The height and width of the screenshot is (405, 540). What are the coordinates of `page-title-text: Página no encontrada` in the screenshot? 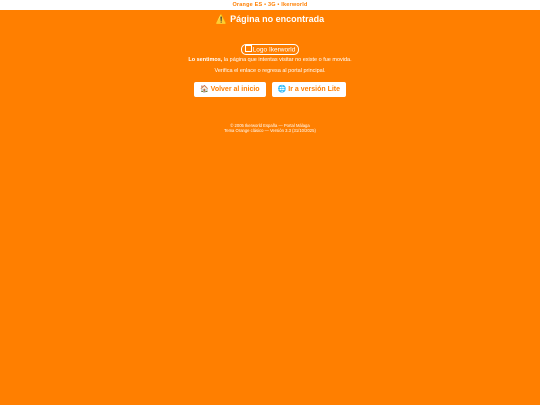 It's located at (277, 19).